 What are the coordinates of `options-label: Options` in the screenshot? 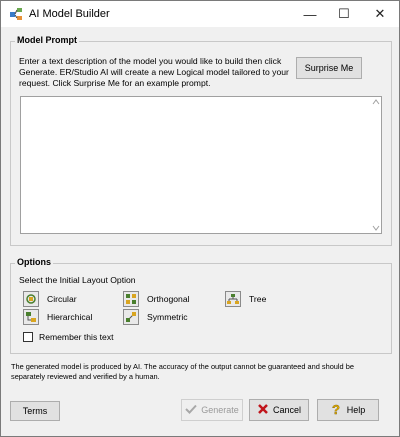 It's located at (34, 262).